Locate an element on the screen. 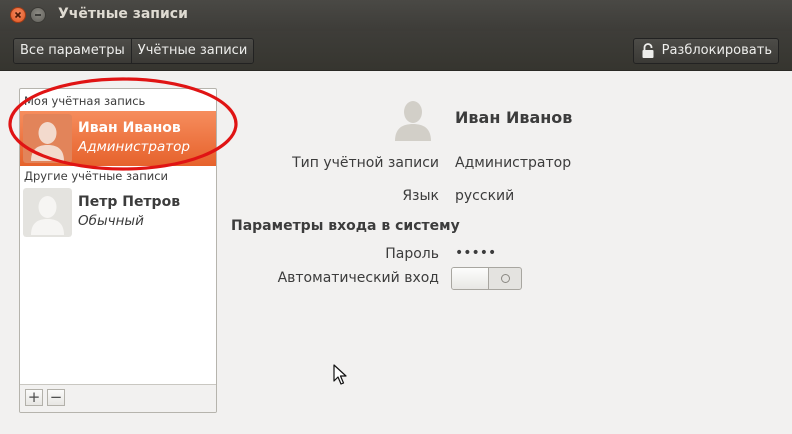  unlock-button: Разблокировать is located at coordinates (705, 51).